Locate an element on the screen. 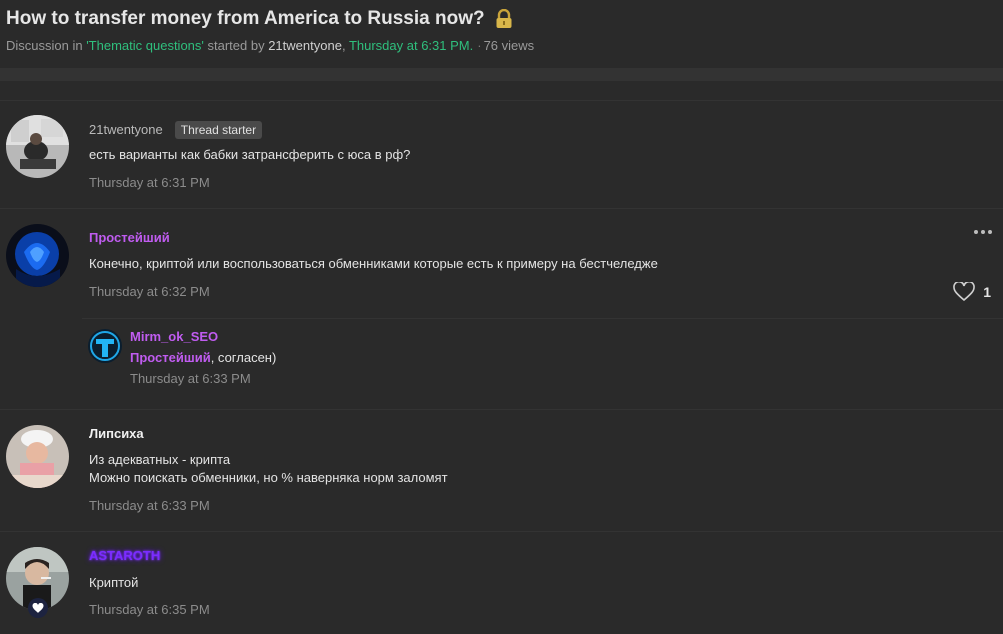  post-time: Thursday at 6:33 PM is located at coordinates (149, 505).